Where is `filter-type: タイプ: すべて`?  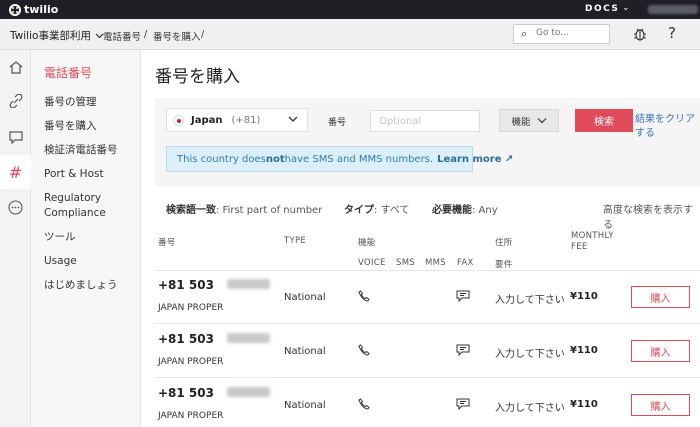 filter-type: タイプ: すべて is located at coordinates (376, 208).